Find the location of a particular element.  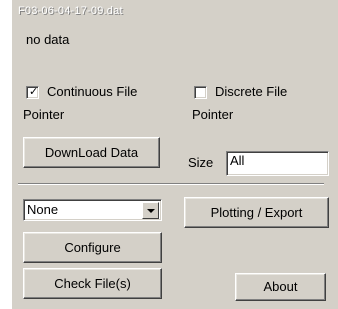

configure-button: Configure is located at coordinates (92, 247).